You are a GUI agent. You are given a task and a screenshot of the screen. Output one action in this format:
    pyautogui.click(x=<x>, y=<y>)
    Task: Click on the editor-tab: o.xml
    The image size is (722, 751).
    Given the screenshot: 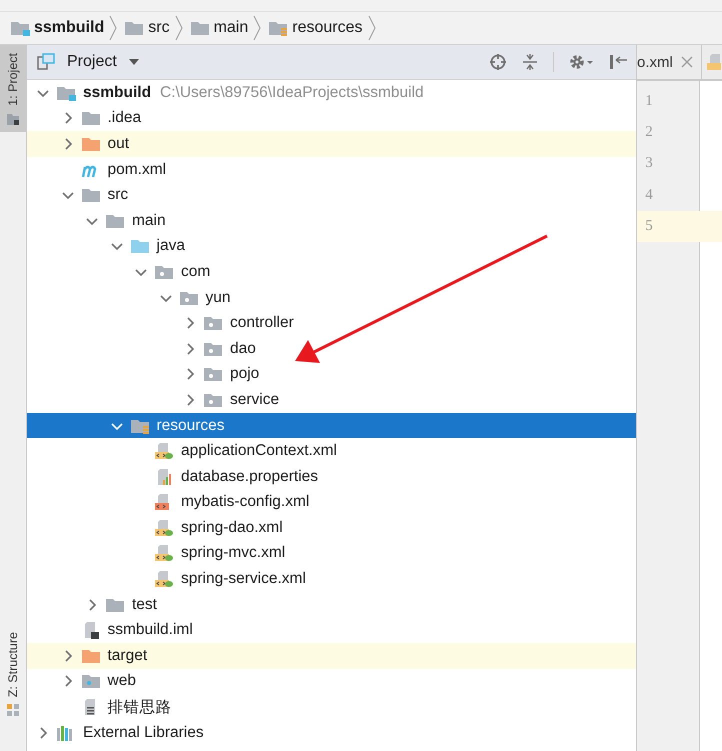 What is the action you would take?
    pyautogui.click(x=669, y=62)
    